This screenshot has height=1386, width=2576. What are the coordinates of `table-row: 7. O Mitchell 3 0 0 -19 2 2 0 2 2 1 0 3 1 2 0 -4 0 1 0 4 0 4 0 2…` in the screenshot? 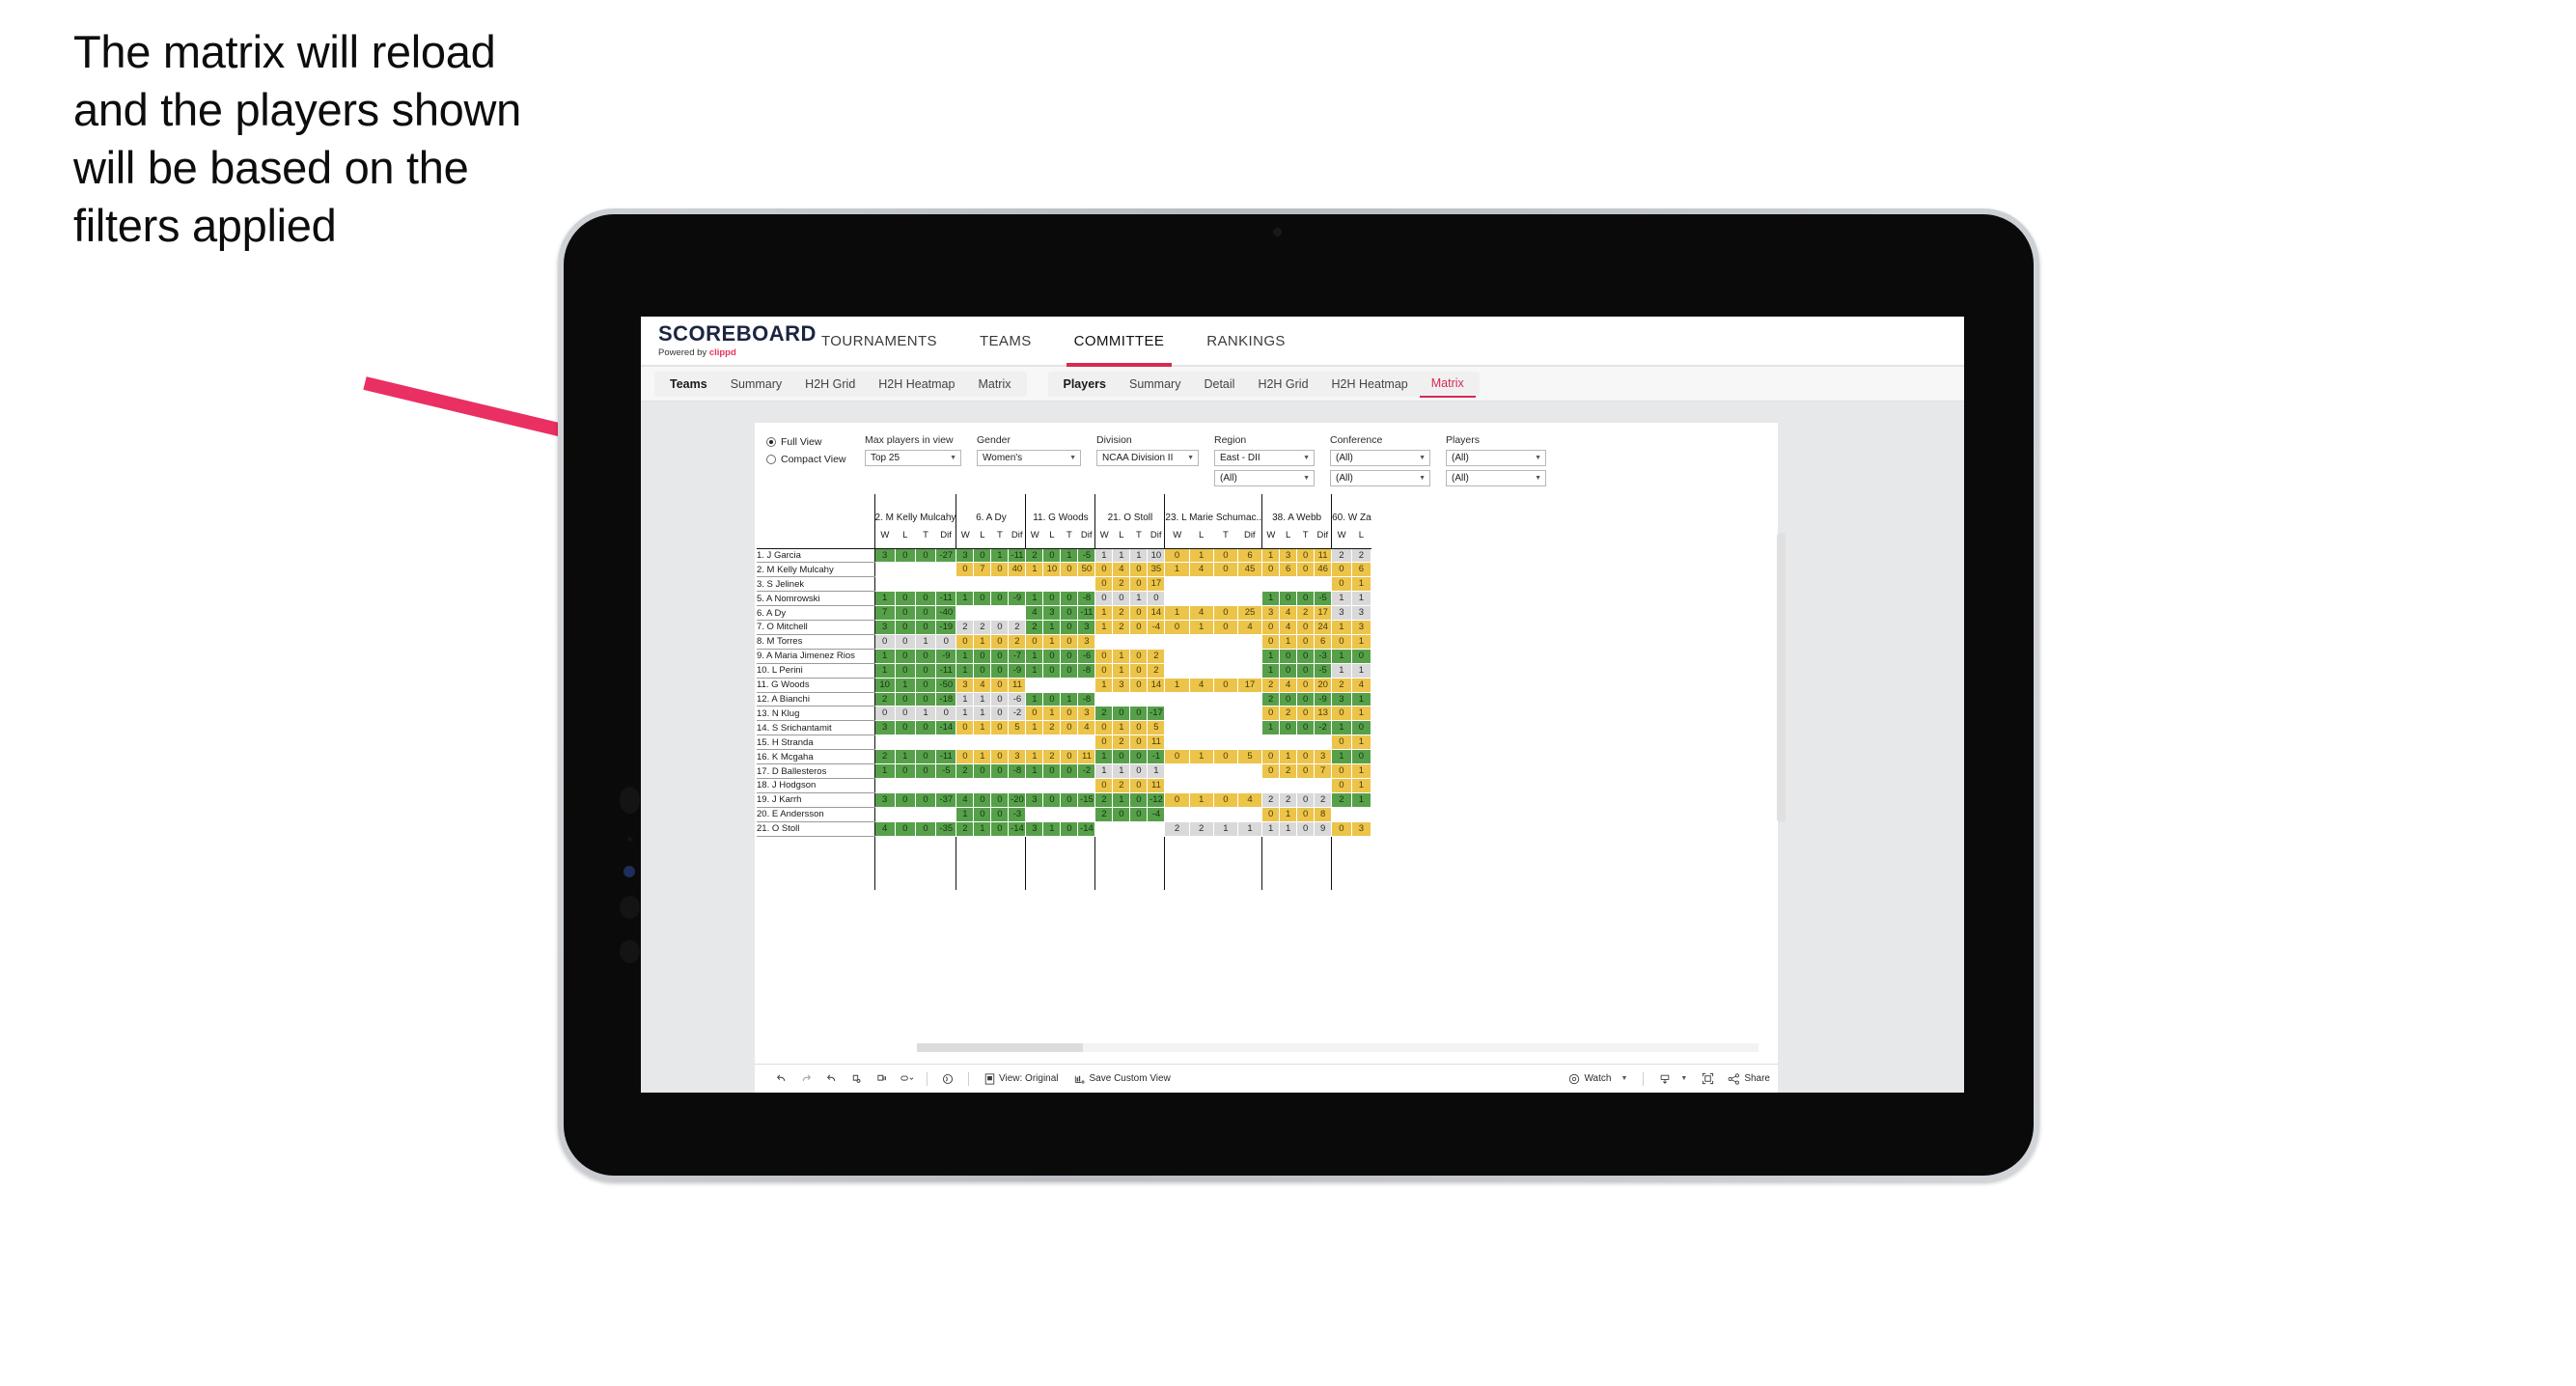 It's located at (1064, 627).